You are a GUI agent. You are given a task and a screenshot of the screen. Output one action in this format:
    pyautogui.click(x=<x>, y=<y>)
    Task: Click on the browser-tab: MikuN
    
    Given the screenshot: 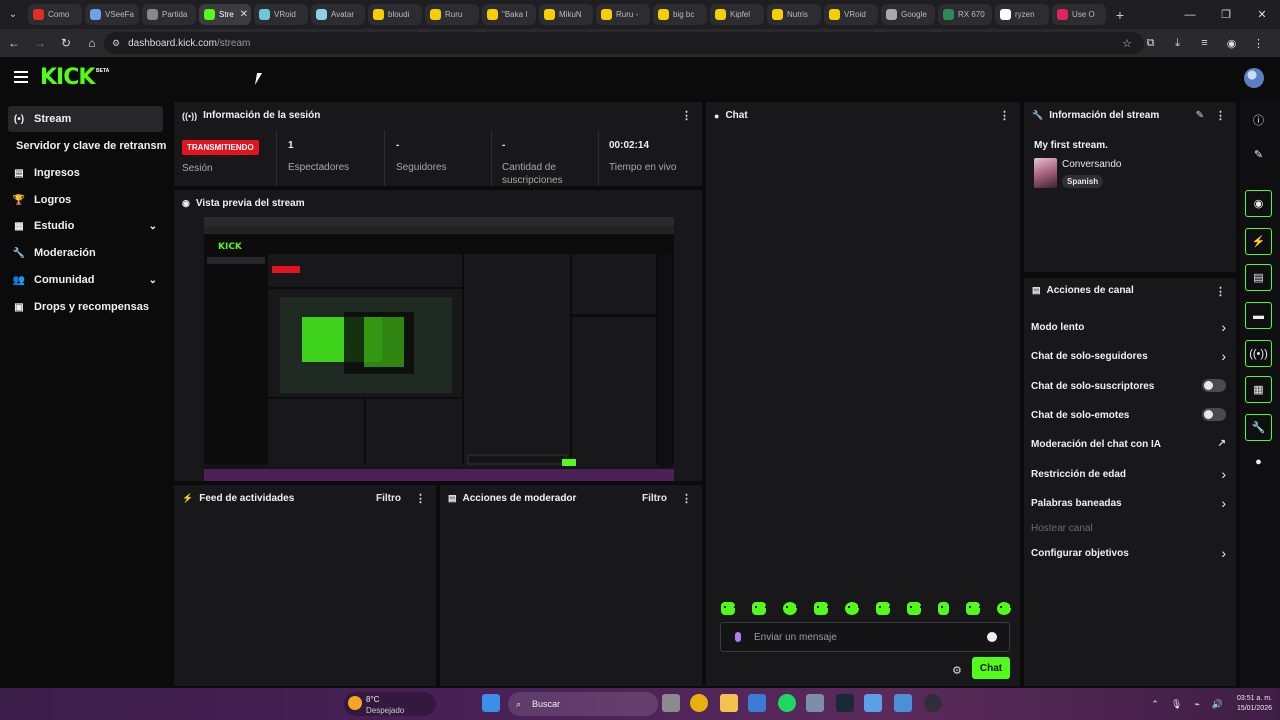 What is the action you would take?
    pyautogui.click(x=566, y=14)
    